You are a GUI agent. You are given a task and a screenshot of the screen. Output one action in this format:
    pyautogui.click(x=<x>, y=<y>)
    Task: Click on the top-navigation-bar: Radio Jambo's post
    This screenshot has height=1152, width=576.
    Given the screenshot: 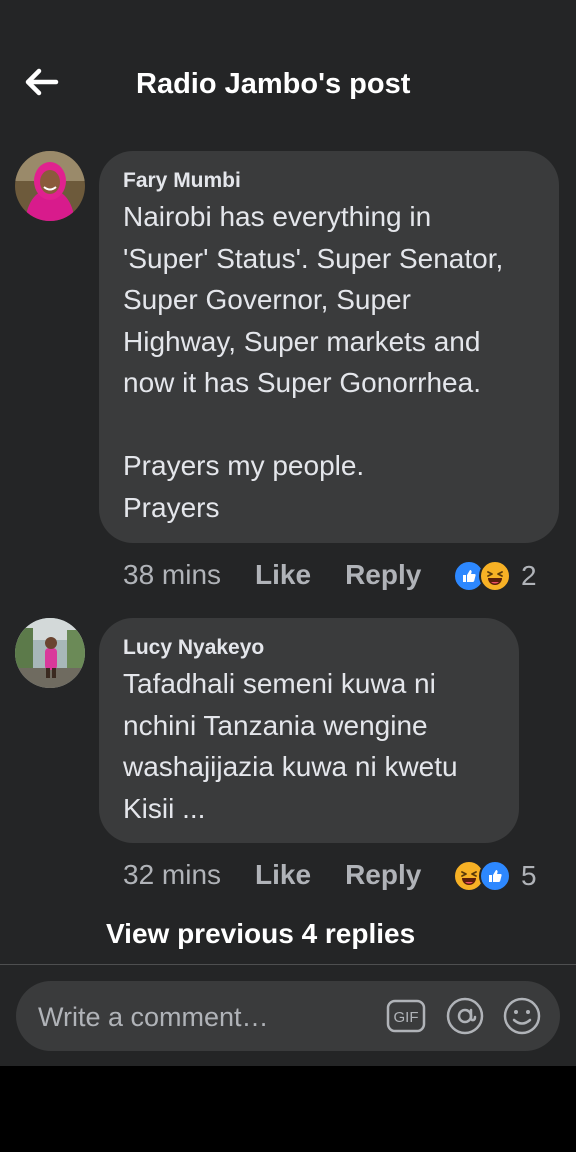 What is the action you would take?
    pyautogui.click(x=288, y=70)
    